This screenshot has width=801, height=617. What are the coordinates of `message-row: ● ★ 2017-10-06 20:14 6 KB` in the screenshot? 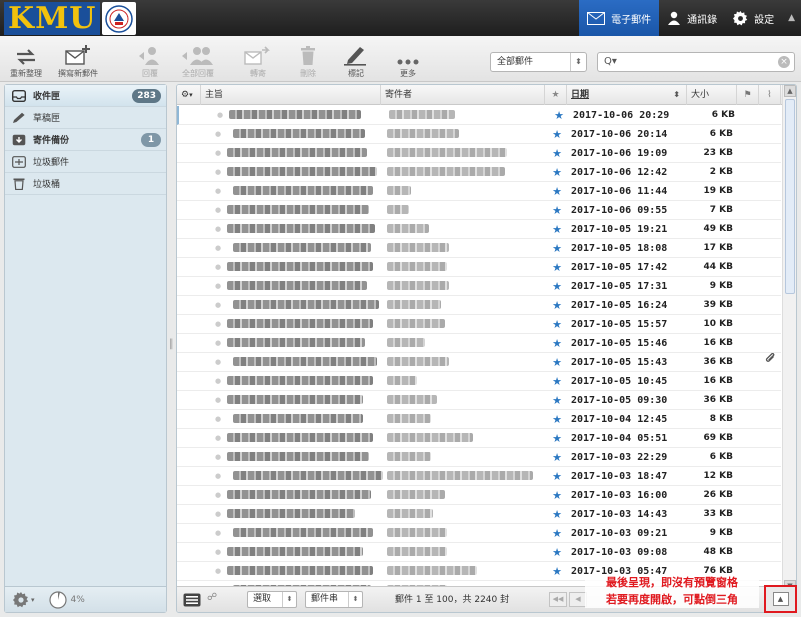 It's located at (479, 134).